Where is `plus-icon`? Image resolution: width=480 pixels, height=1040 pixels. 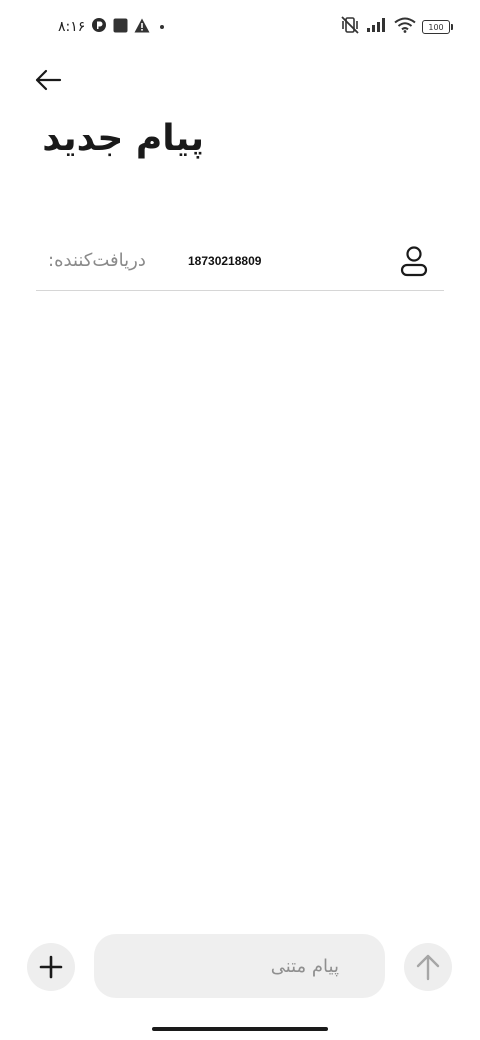
plus-icon is located at coordinates (51, 967).